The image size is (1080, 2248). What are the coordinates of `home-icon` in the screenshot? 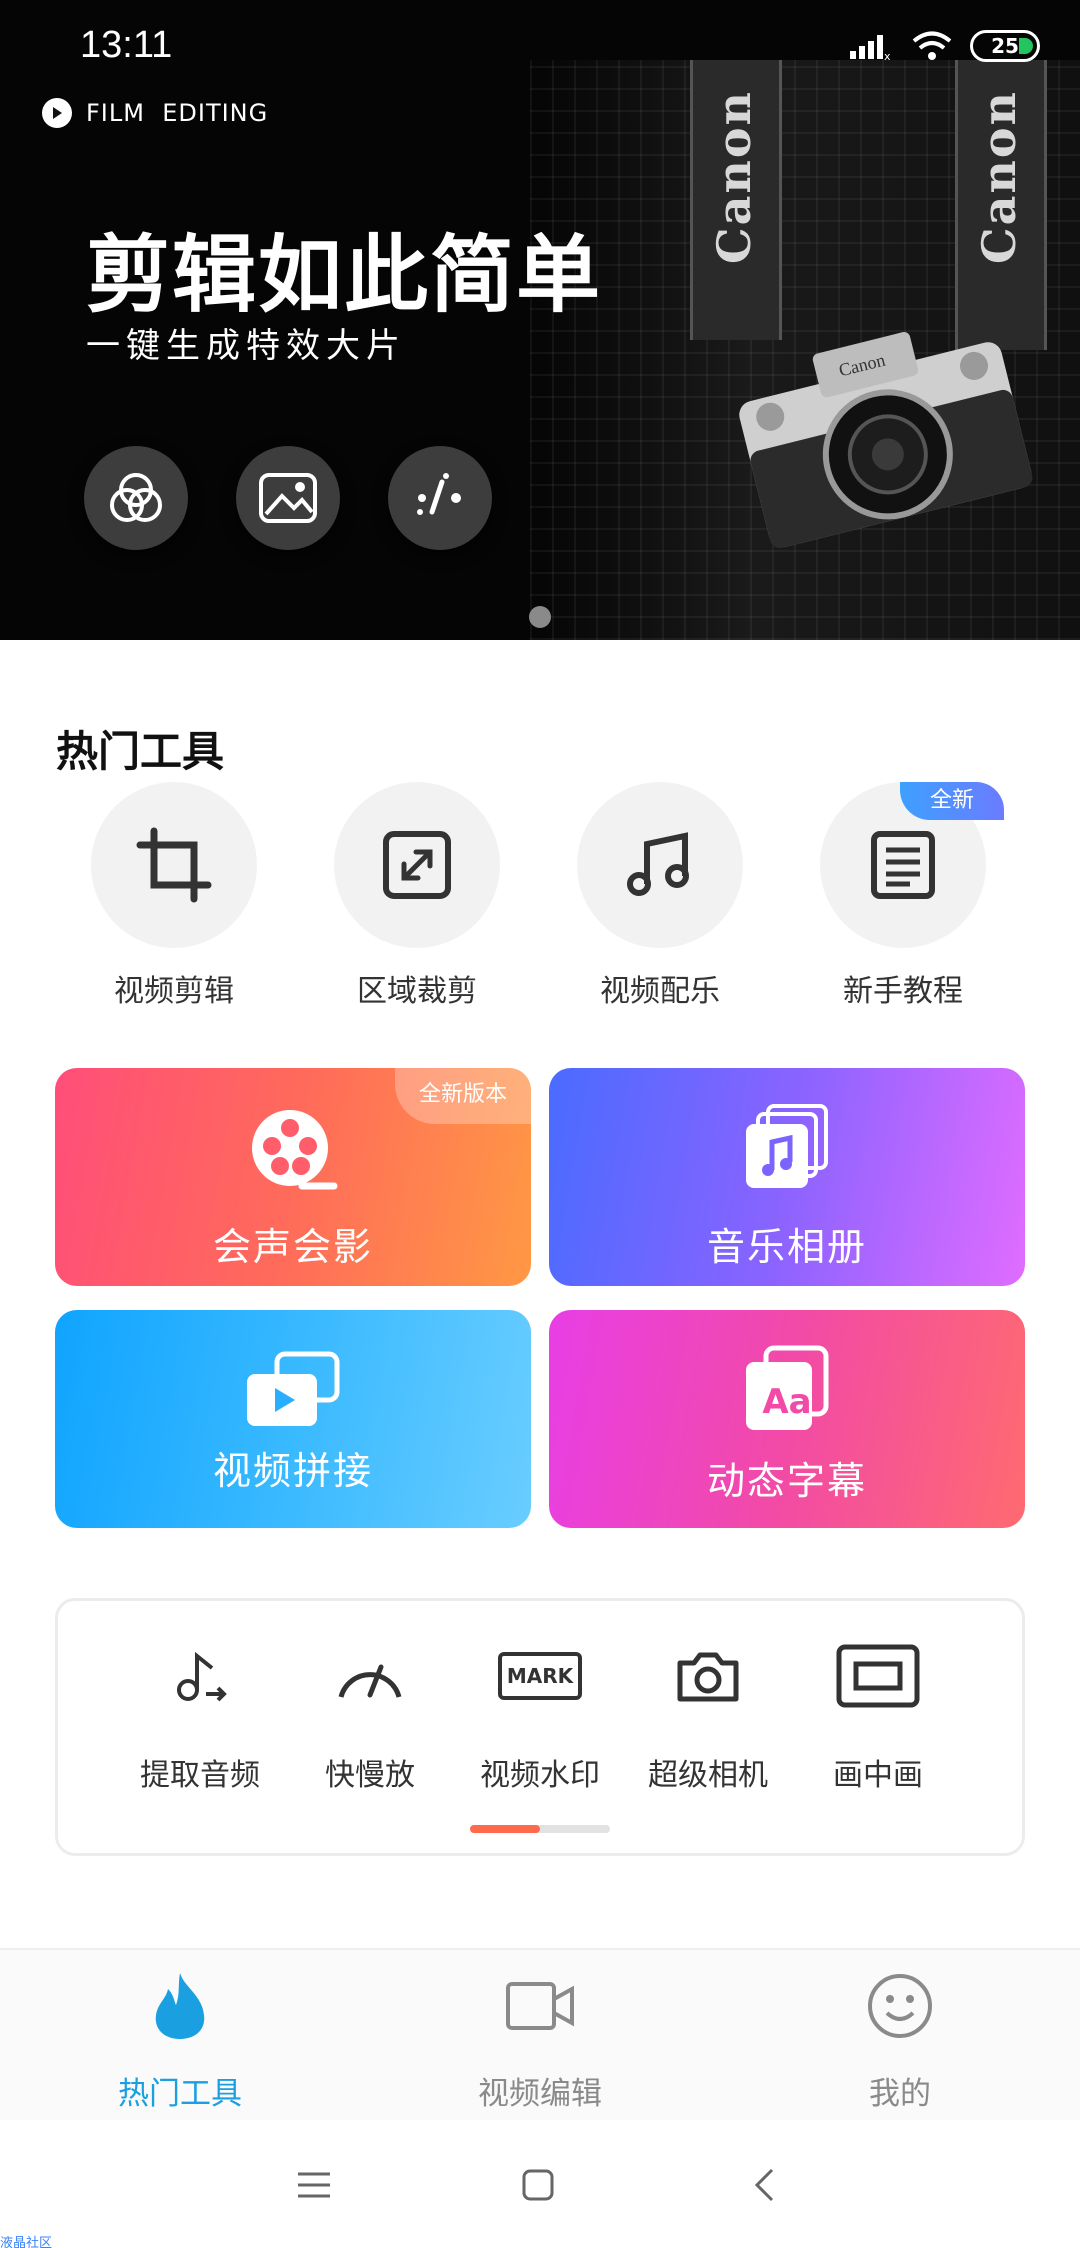 It's located at (538, 2185).